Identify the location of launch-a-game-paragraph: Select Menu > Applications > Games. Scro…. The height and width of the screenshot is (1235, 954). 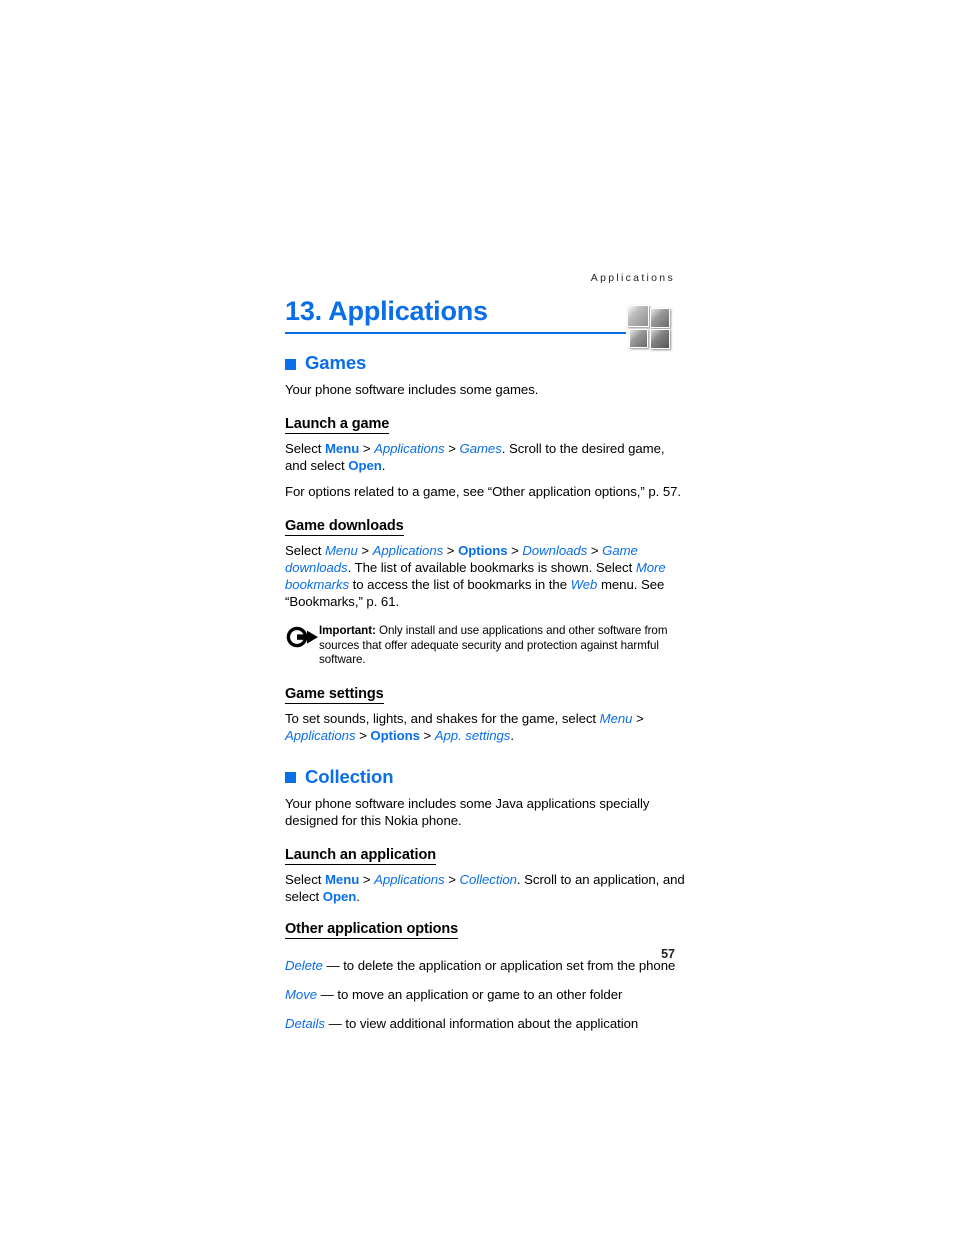
(485, 457).